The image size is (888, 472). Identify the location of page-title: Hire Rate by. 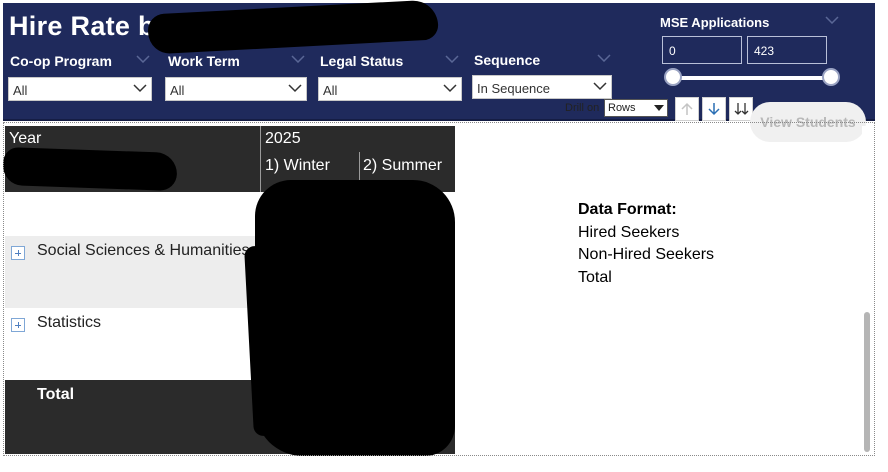
(90, 26).